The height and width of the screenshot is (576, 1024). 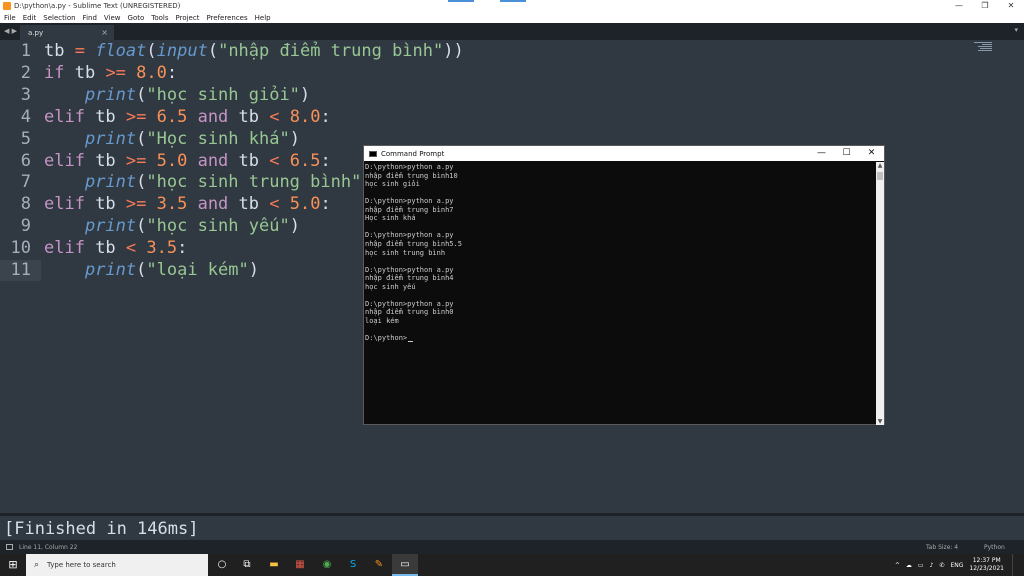 I want to click on volume-icon: ♪, so click(x=932, y=565).